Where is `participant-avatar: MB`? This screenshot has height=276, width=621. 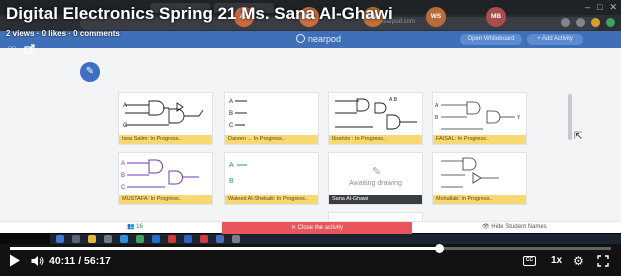 participant-avatar: MB is located at coordinates (496, 17).